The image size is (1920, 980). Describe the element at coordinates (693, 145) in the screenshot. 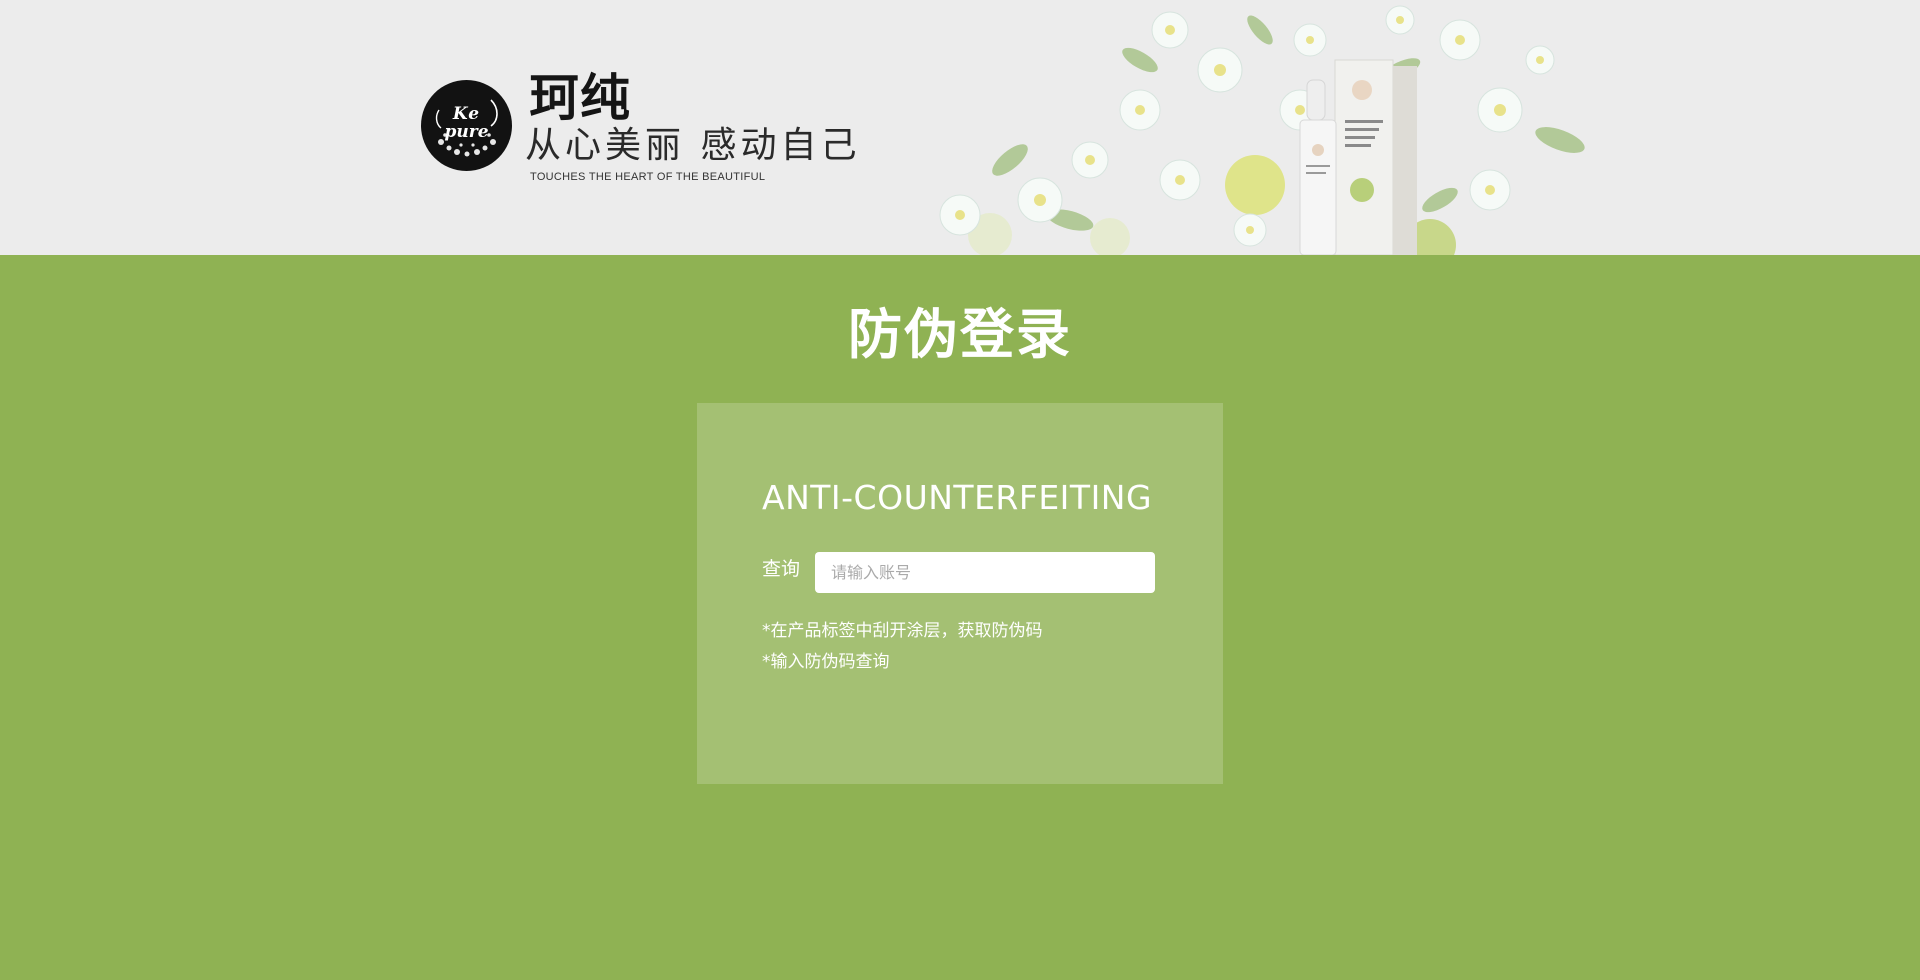

I see `brand-slogan: 从心美丽 感动自己` at that location.